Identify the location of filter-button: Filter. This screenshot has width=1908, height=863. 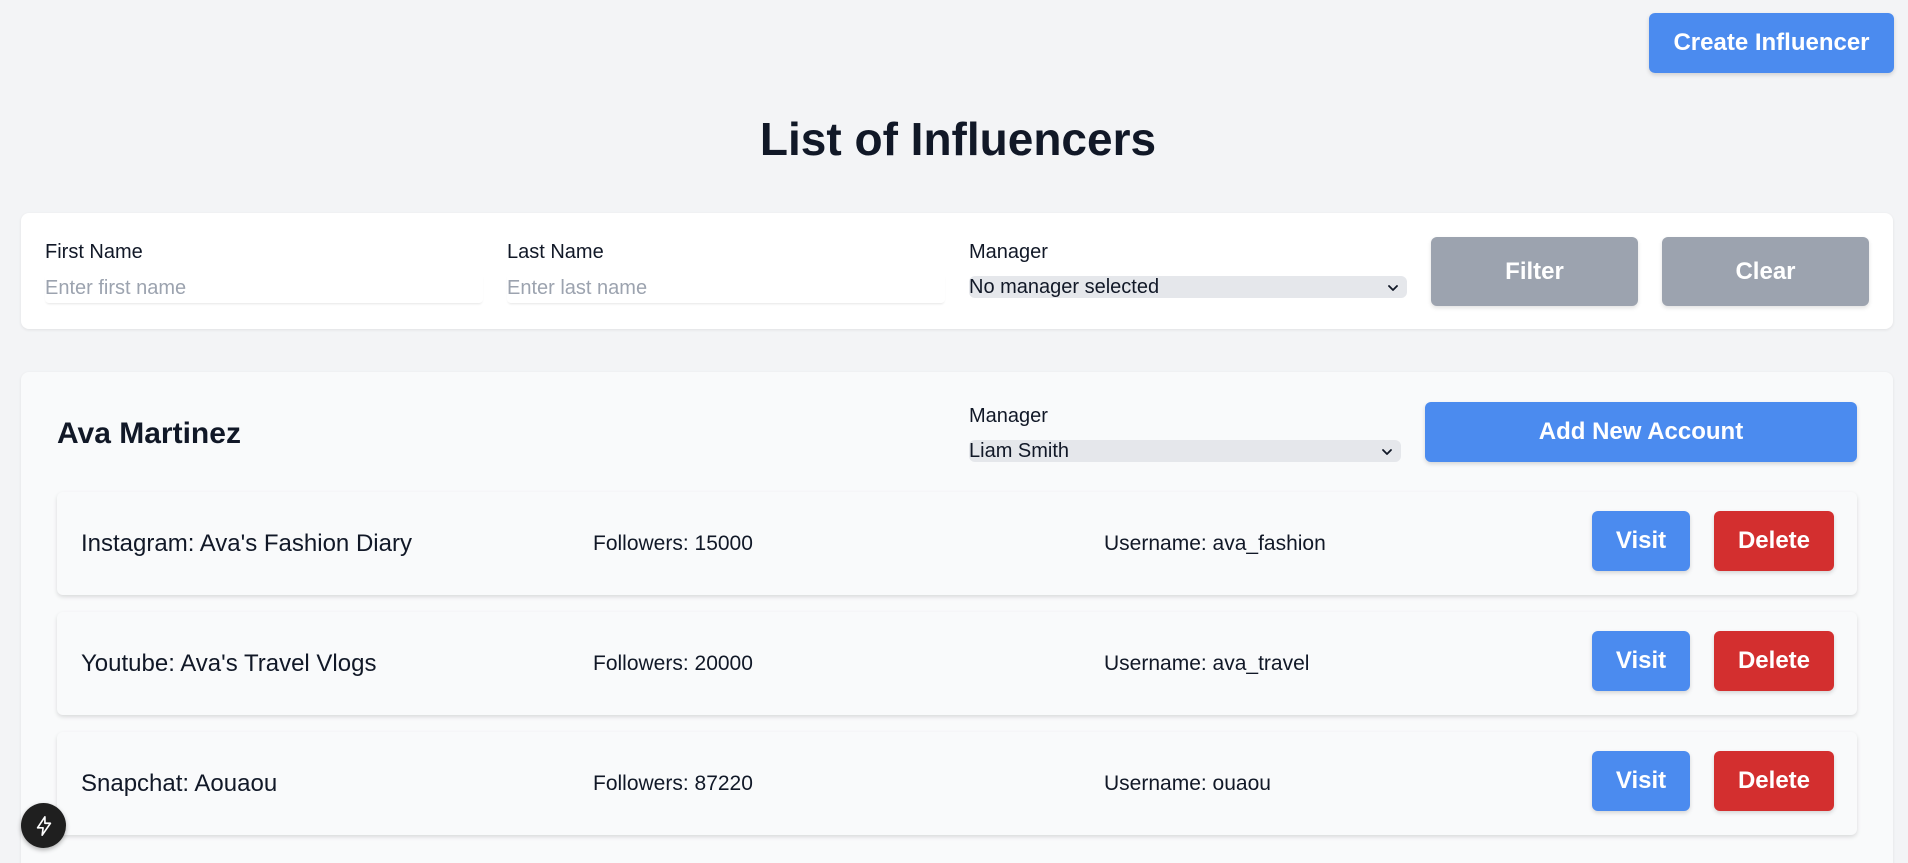
(1534, 271).